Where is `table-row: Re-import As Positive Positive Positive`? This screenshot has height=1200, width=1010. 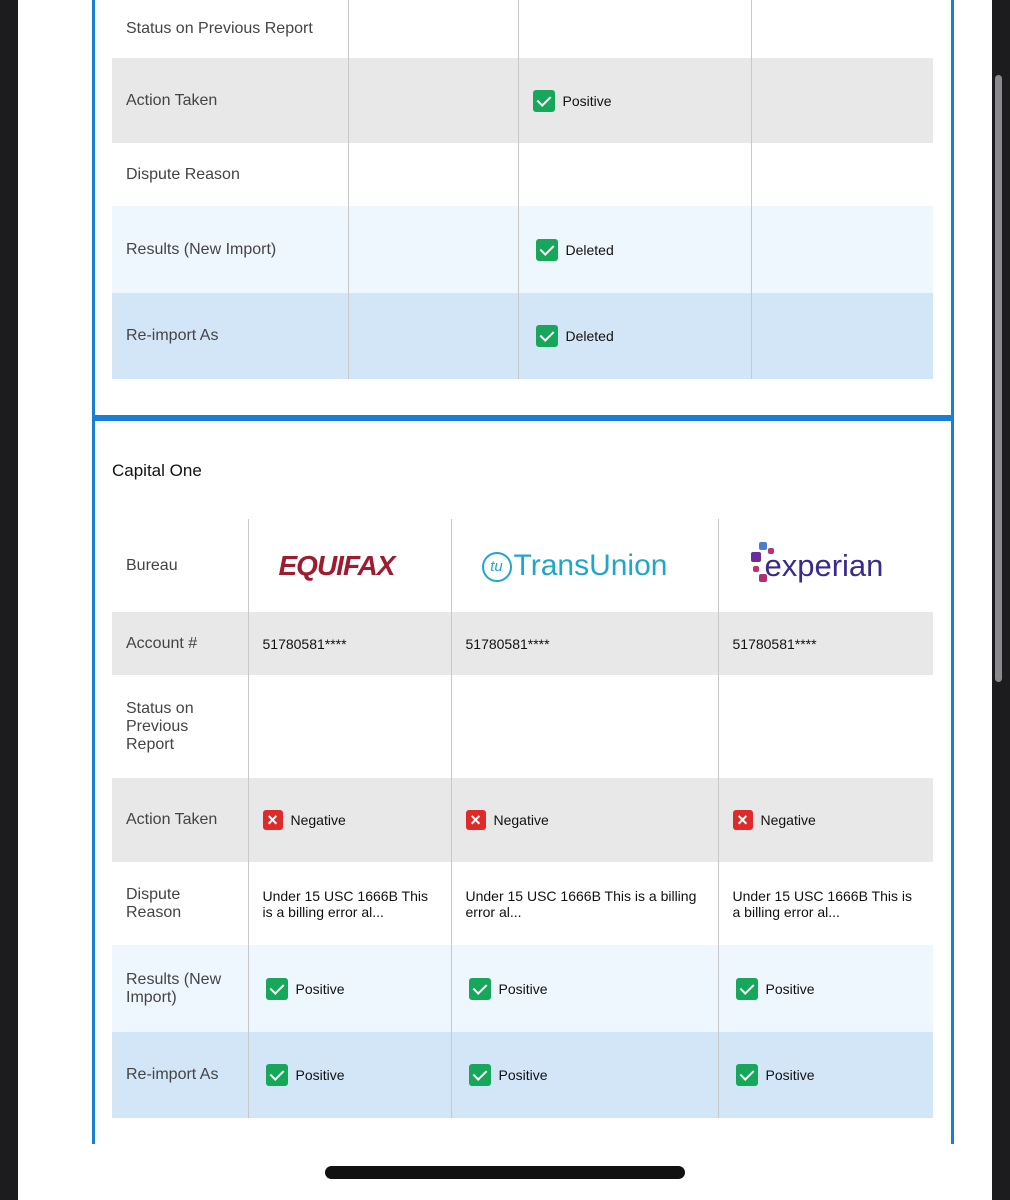
table-row: Re-import As Positive Positive Positive is located at coordinates (522, 1075).